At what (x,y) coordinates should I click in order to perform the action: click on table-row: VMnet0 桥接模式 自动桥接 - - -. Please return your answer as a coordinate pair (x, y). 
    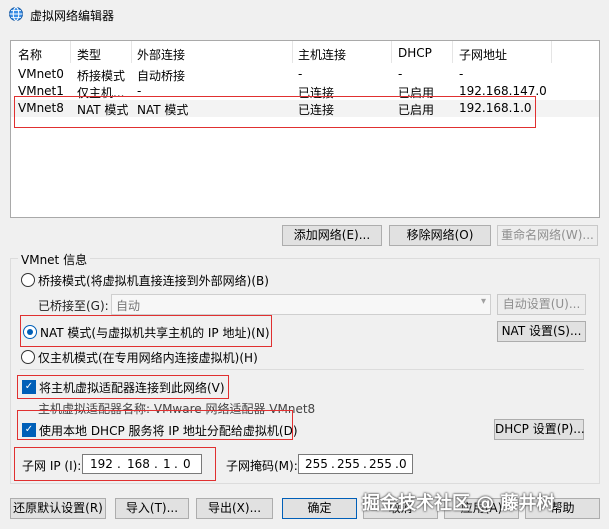
    Looking at the image, I should click on (305, 74).